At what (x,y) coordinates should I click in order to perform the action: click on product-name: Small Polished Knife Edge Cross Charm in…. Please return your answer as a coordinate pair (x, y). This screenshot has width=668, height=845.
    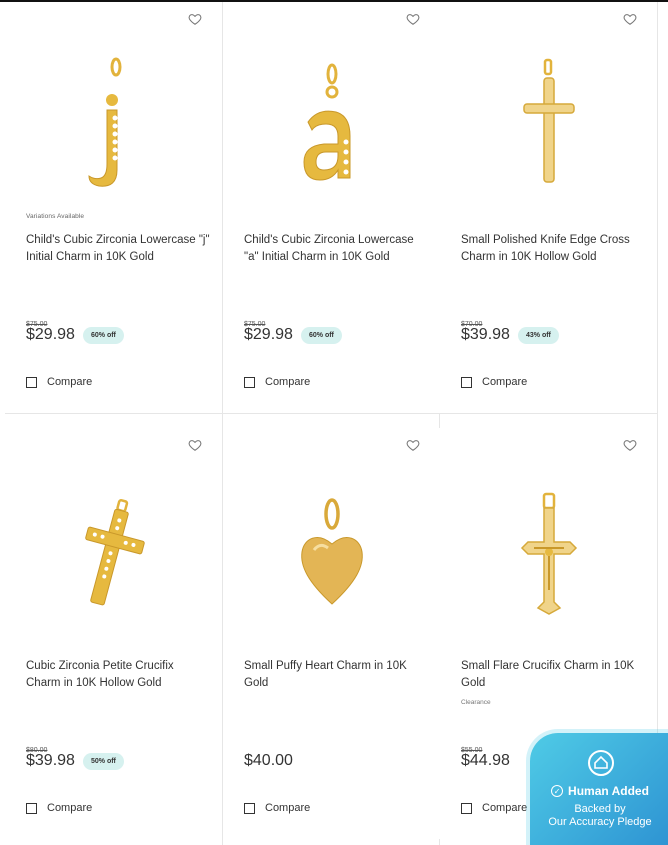
    Looking at the image, I should click on (553, 248).